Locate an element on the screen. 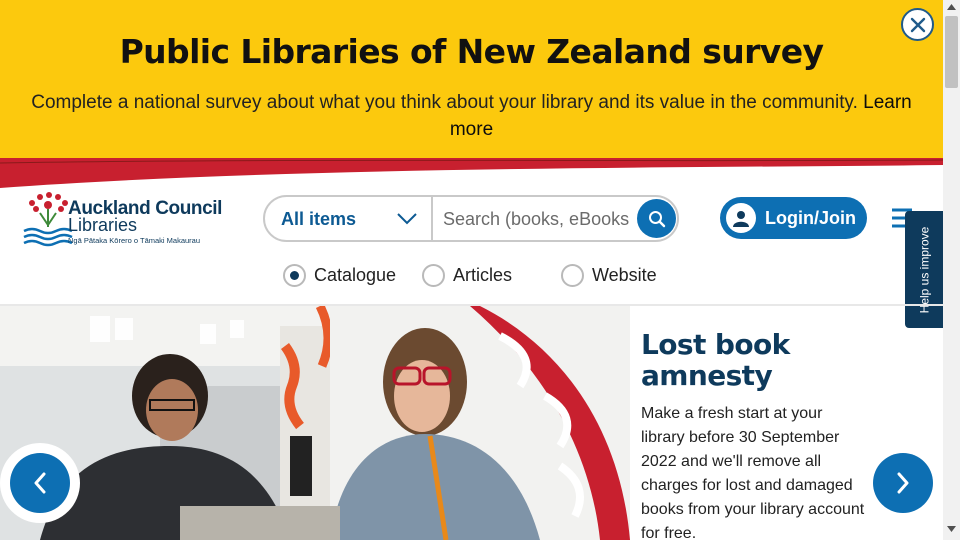  scope-label: Catalogue is located at coordinates (355, 274).